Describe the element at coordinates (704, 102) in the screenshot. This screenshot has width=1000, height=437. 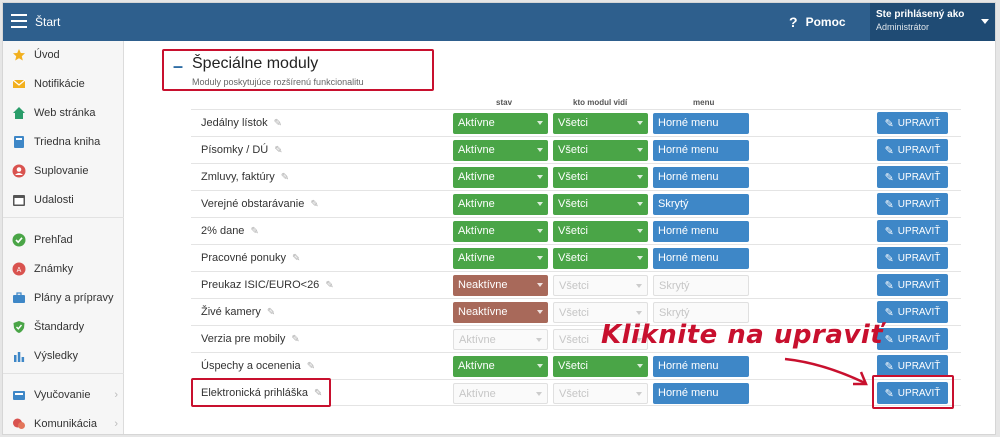
I see `column-header-menu: menu` at that location.